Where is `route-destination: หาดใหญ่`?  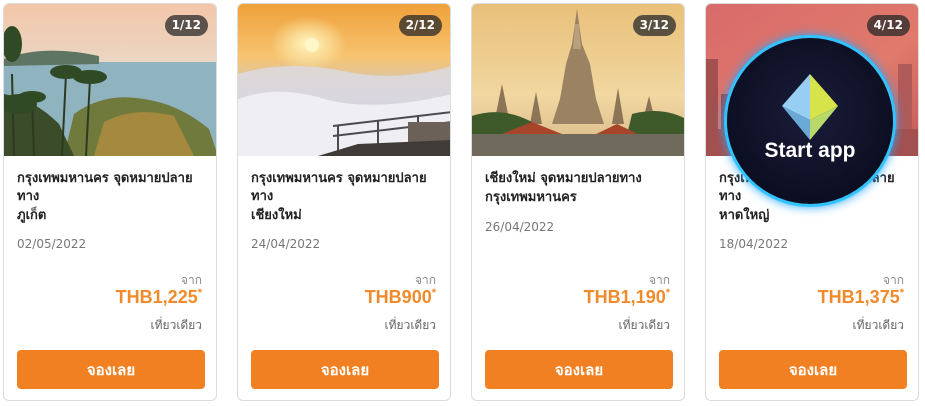 route-destination: หาดใหญ่ is located at coordinates (744, 215).